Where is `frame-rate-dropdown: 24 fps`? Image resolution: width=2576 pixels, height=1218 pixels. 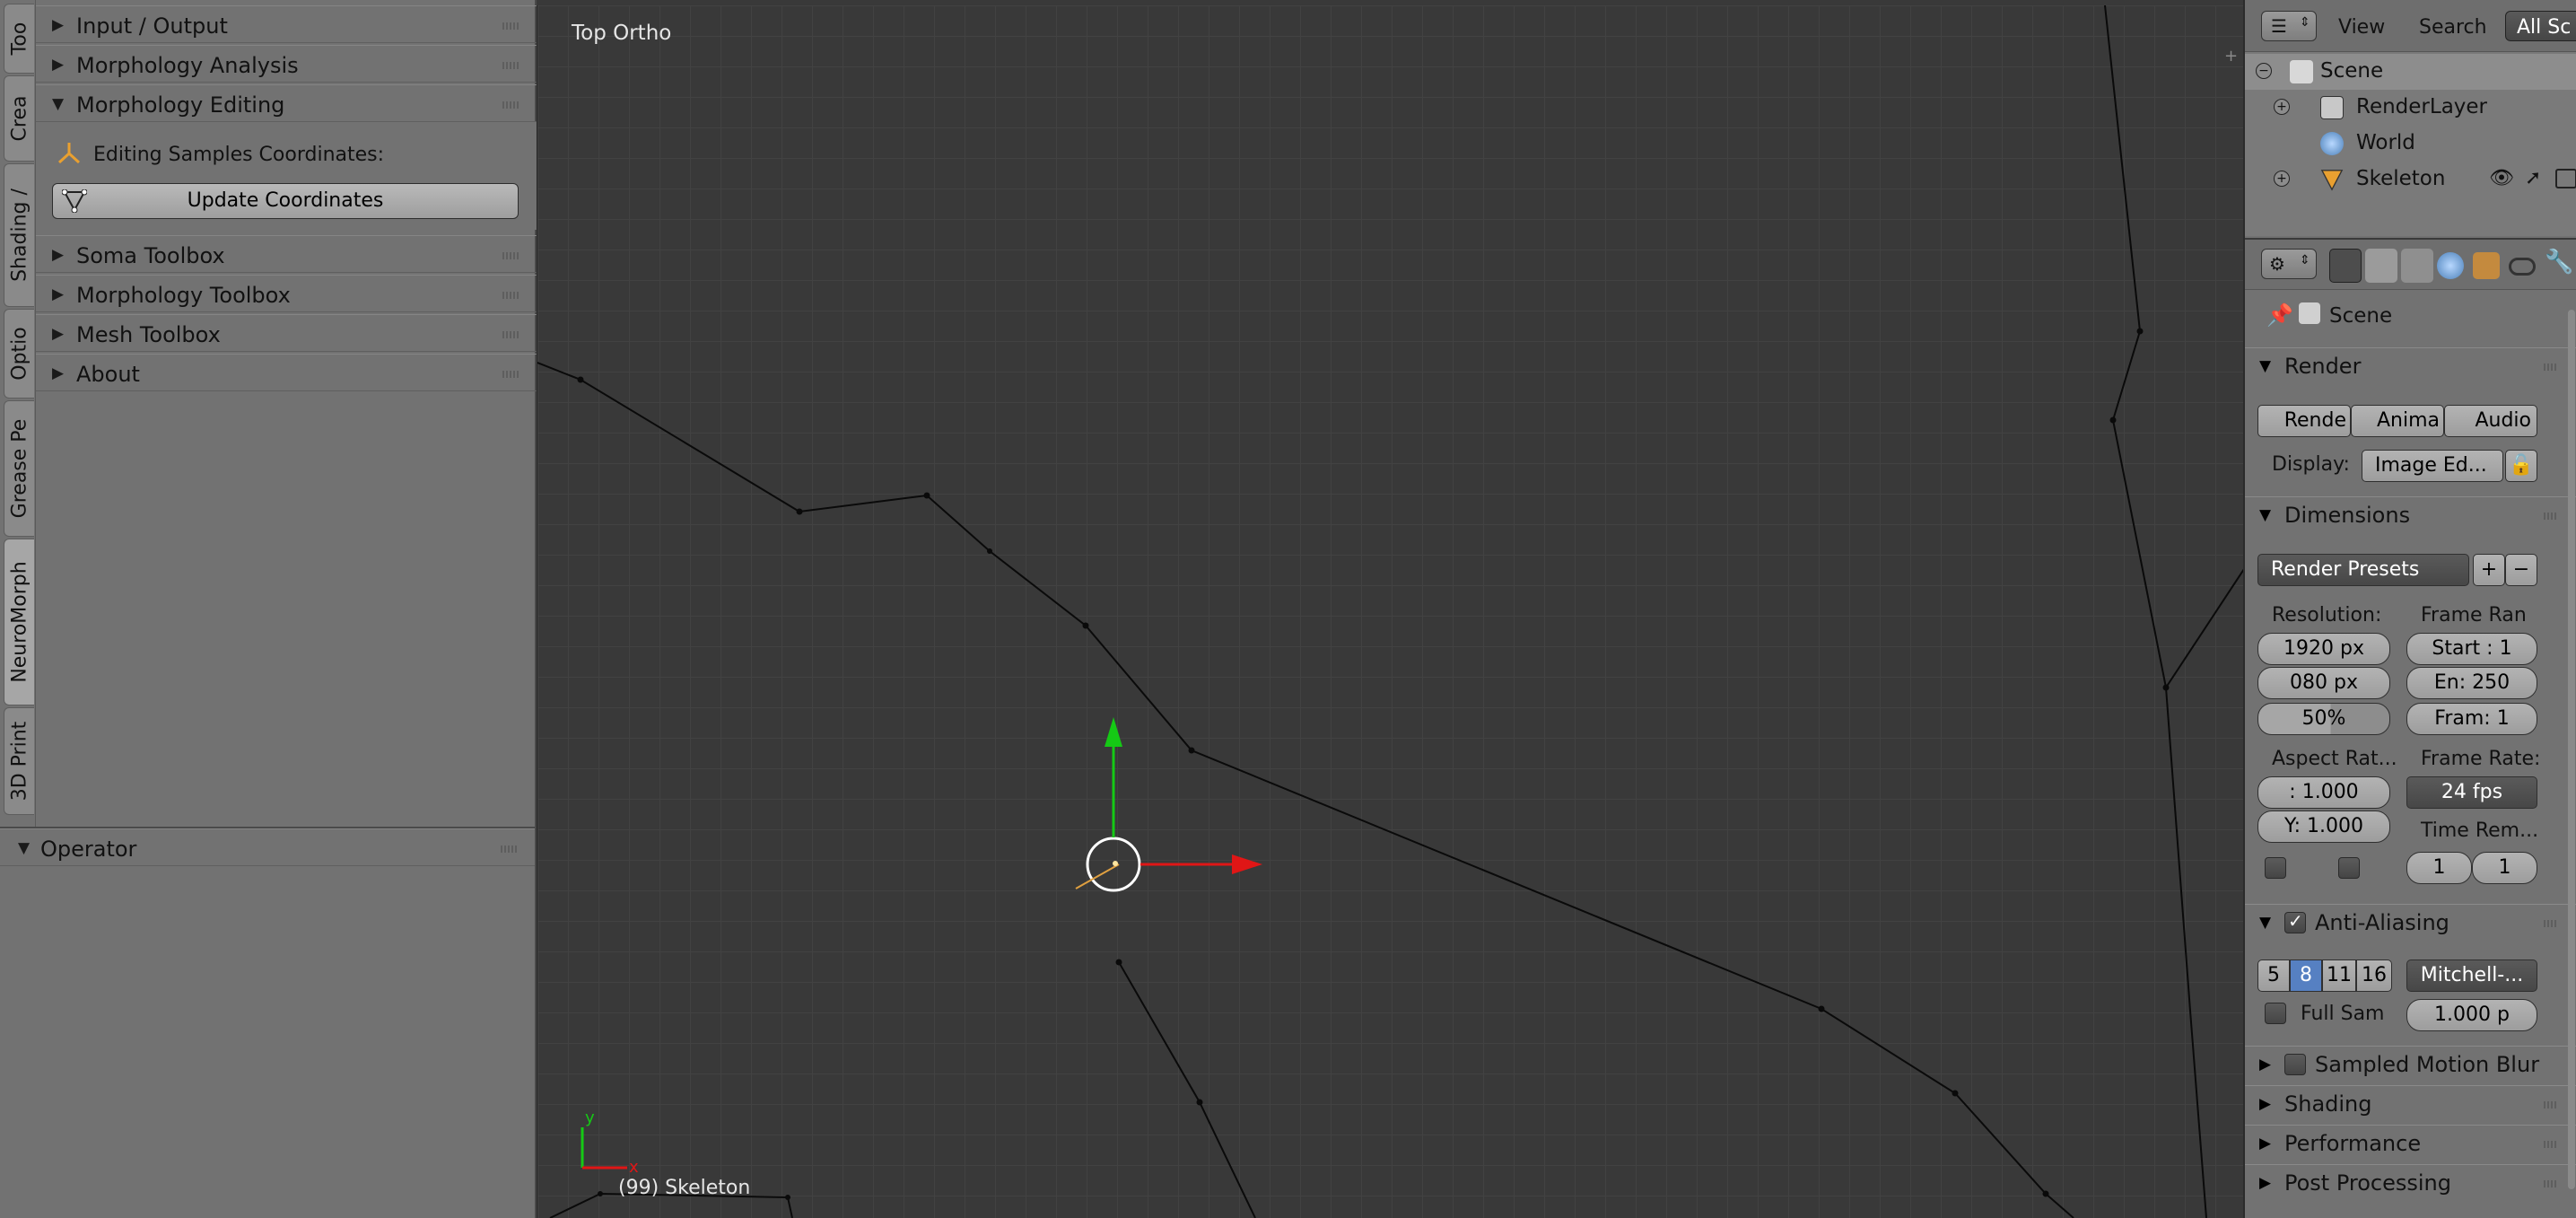
frame-rate-dropdown: 24 fps is located at coordinates (2472, 792).